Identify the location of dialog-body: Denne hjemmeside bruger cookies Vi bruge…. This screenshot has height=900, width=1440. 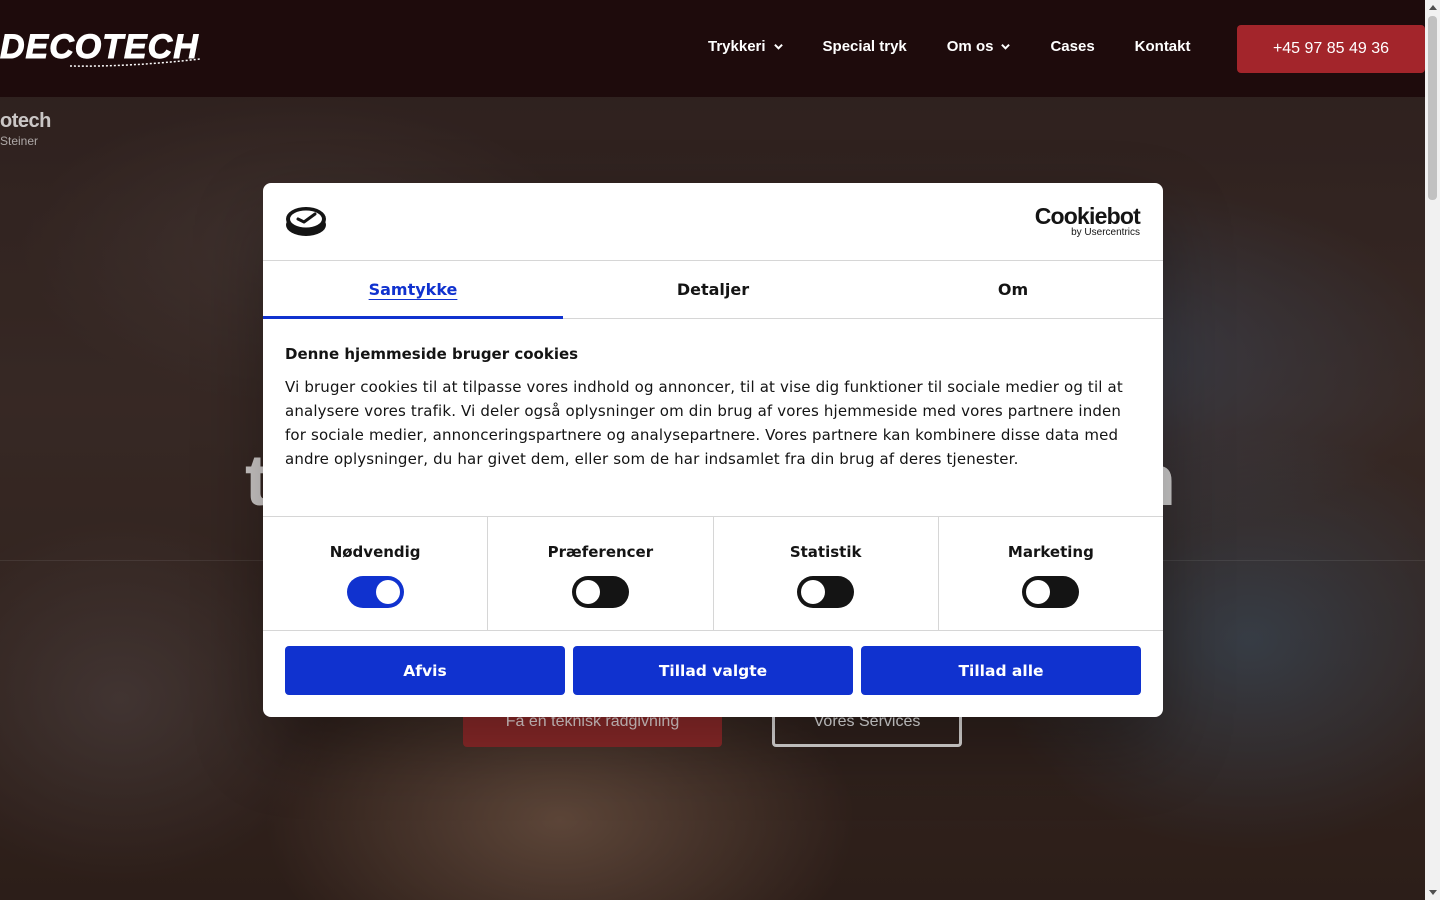
(713, 418).